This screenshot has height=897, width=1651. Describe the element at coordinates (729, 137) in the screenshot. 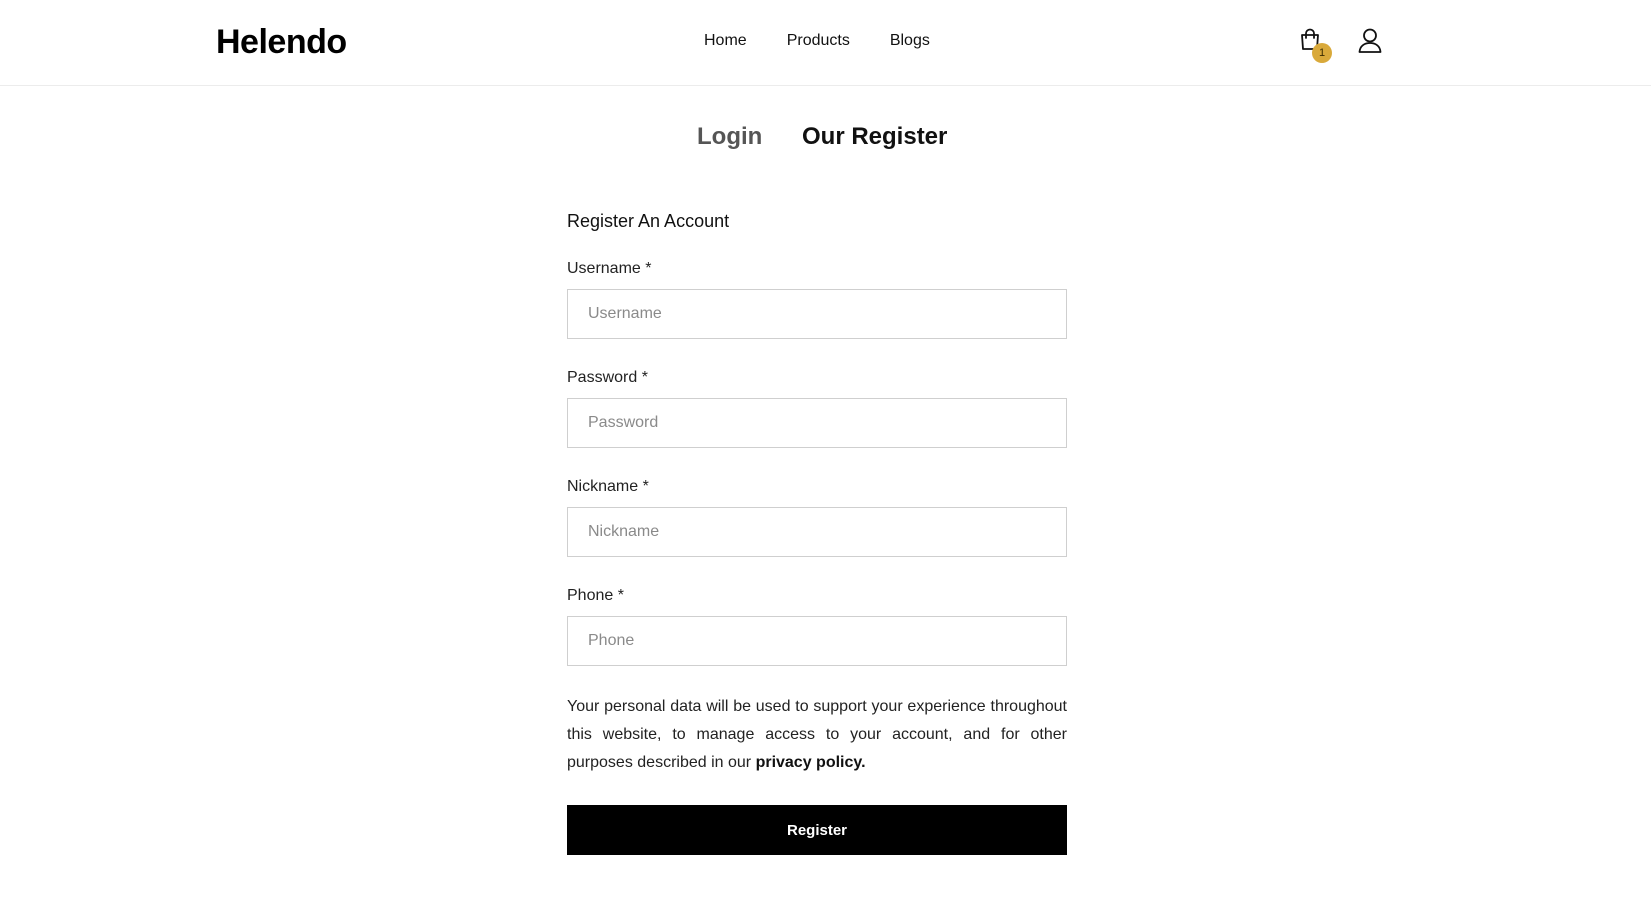

I see `tab-login: Login` at that location.